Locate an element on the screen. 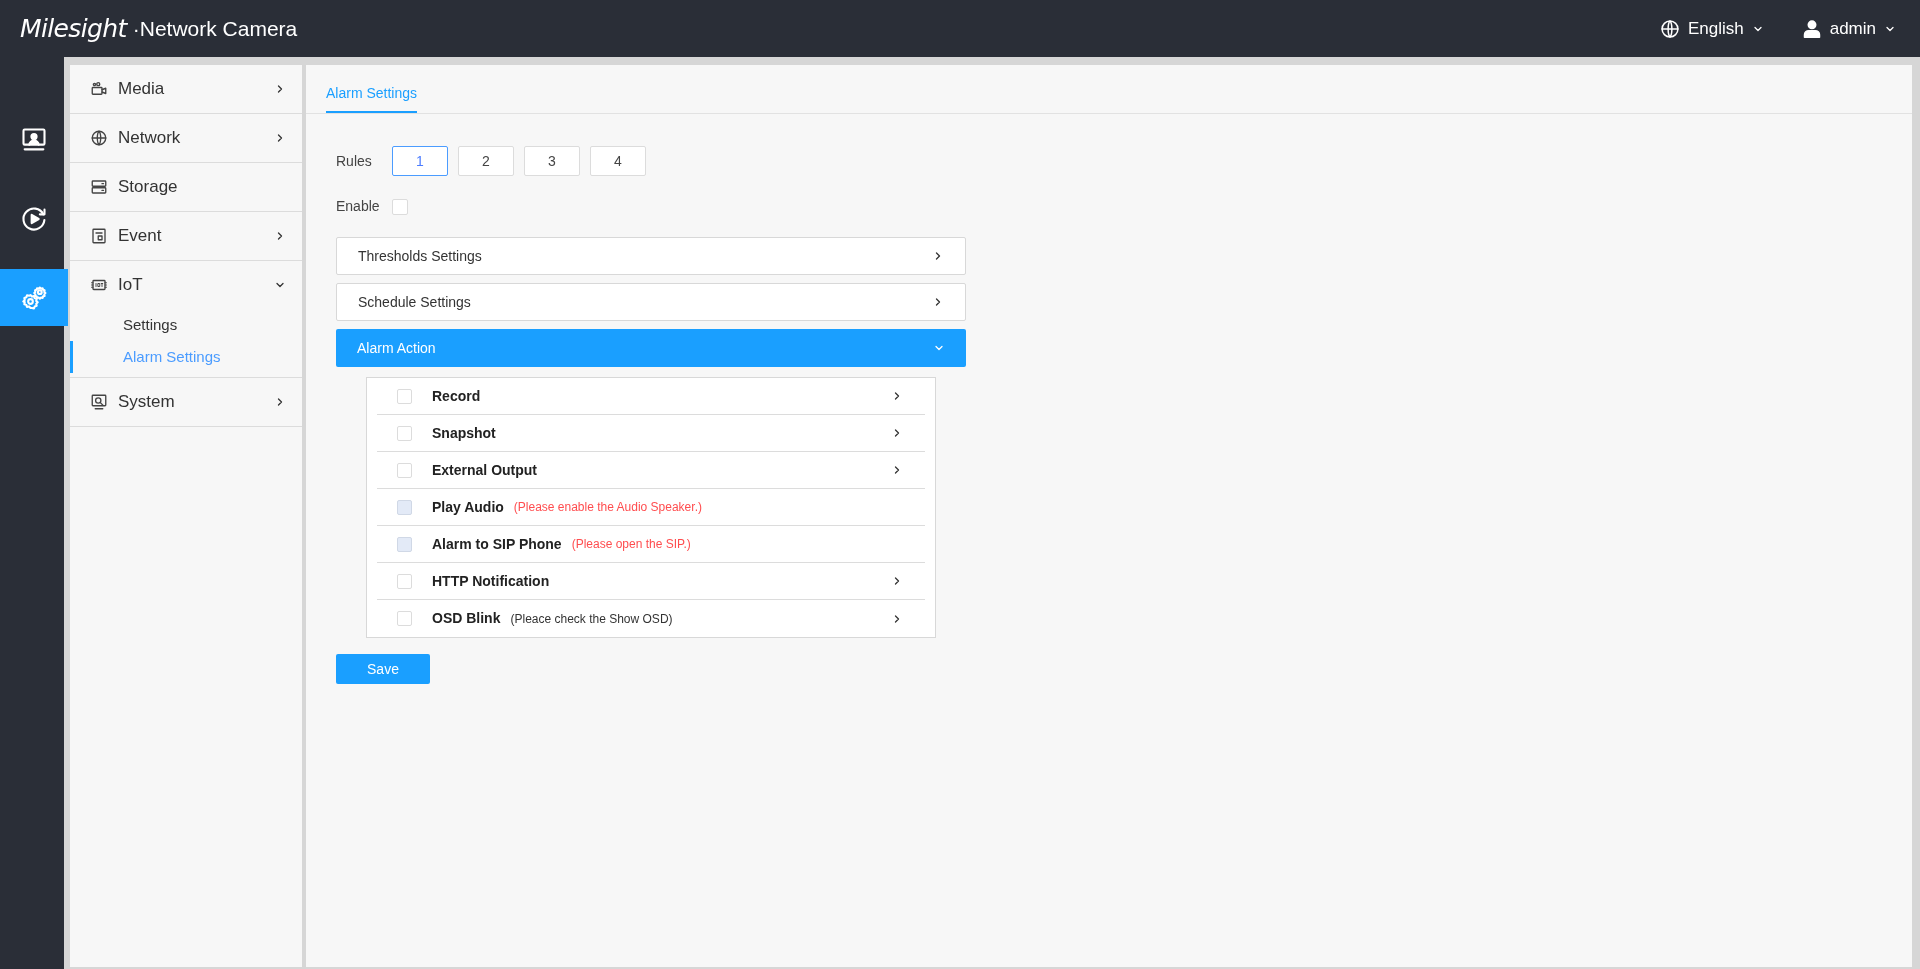 The image size is (1920, 969). rule-option: 4 is located at coordinates (618, 161).